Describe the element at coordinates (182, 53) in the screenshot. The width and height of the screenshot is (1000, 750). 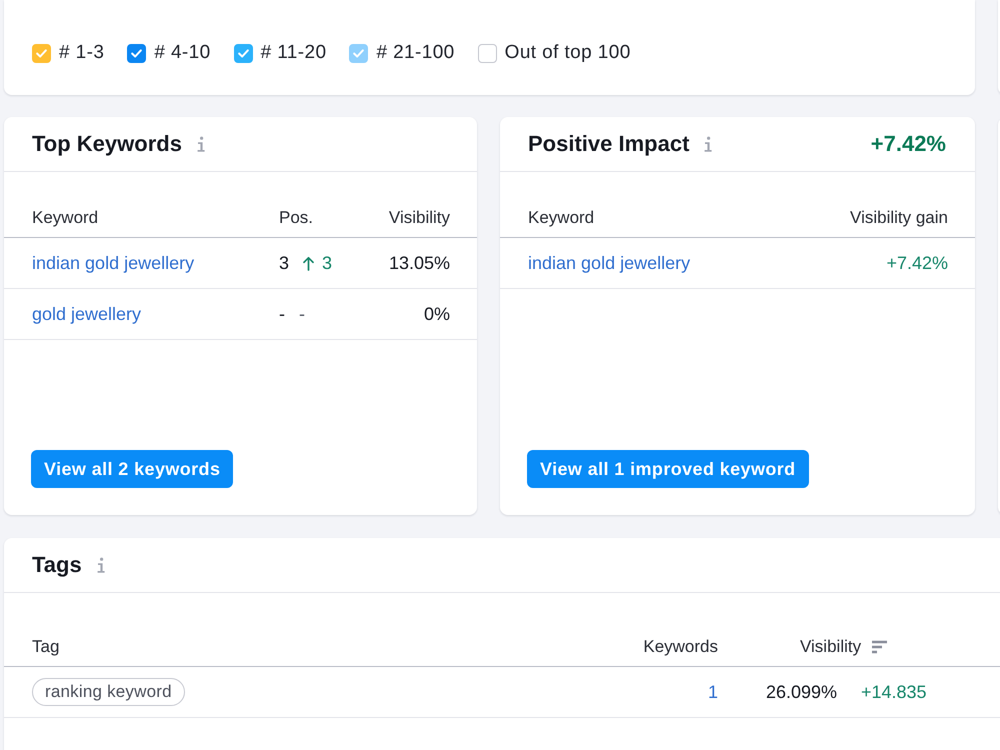
I see `legend-label: # 4-10` at that location.